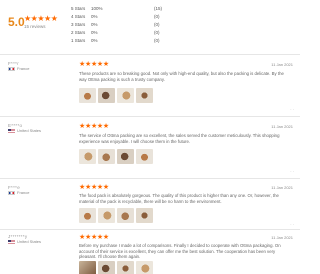  Describe the element at coordinates (78, 40) in the screenshot. I see `distribution-label: 1 Stars` at that location.